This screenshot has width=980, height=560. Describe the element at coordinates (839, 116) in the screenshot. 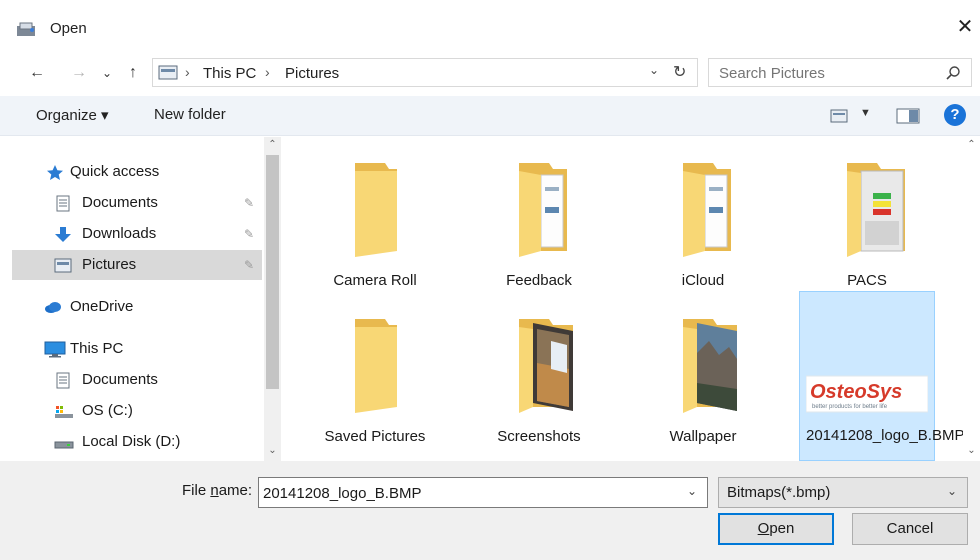

I see `change-view-icon` at that location.